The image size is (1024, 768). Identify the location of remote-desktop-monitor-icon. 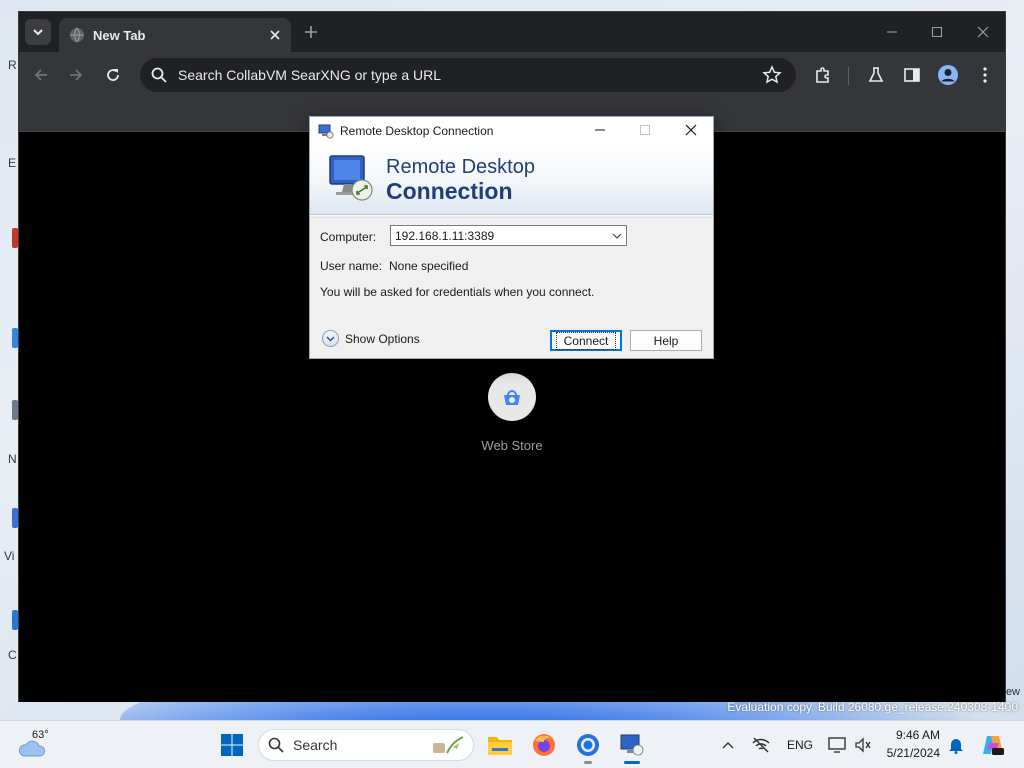
(351, 178).